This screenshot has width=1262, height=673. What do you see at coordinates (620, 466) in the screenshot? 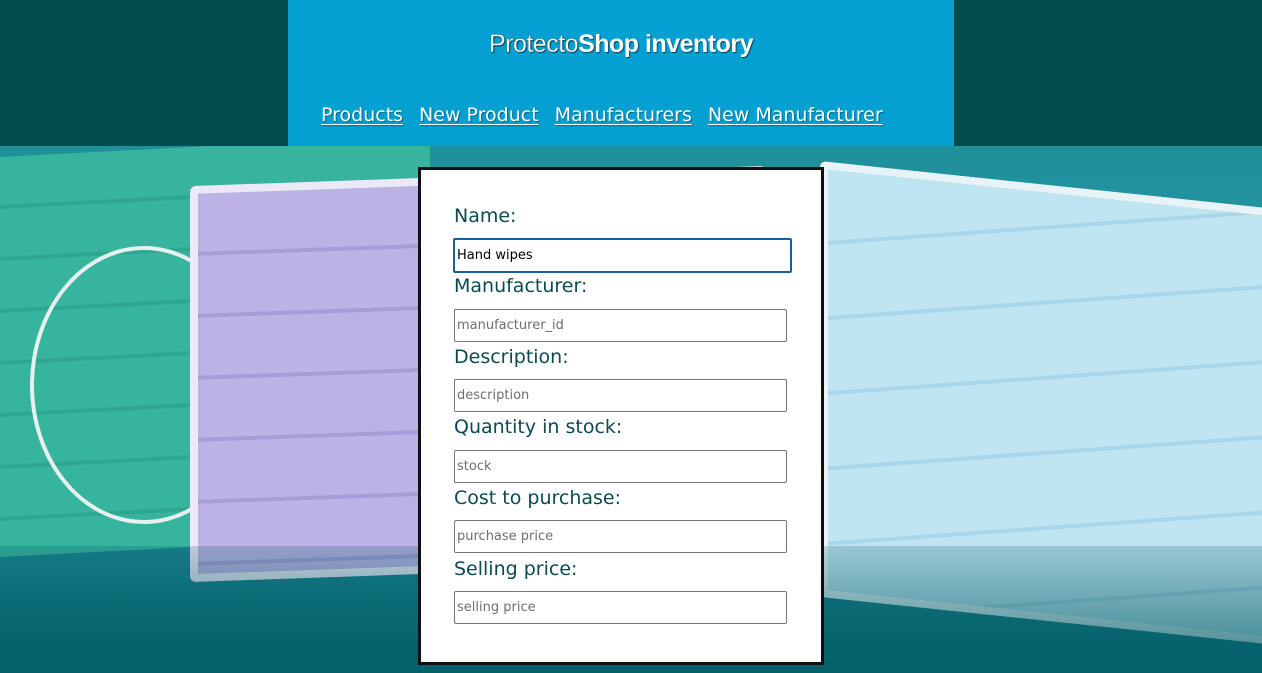
I see `stock-input` at bounding box center [620, 466].